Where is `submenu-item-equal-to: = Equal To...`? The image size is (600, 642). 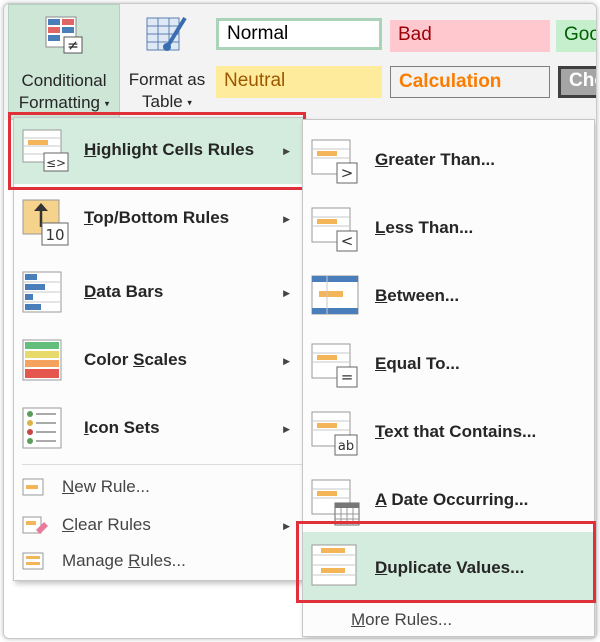
submenu-item-equal-to: = Equal To... is located at coordinates (448, 365).